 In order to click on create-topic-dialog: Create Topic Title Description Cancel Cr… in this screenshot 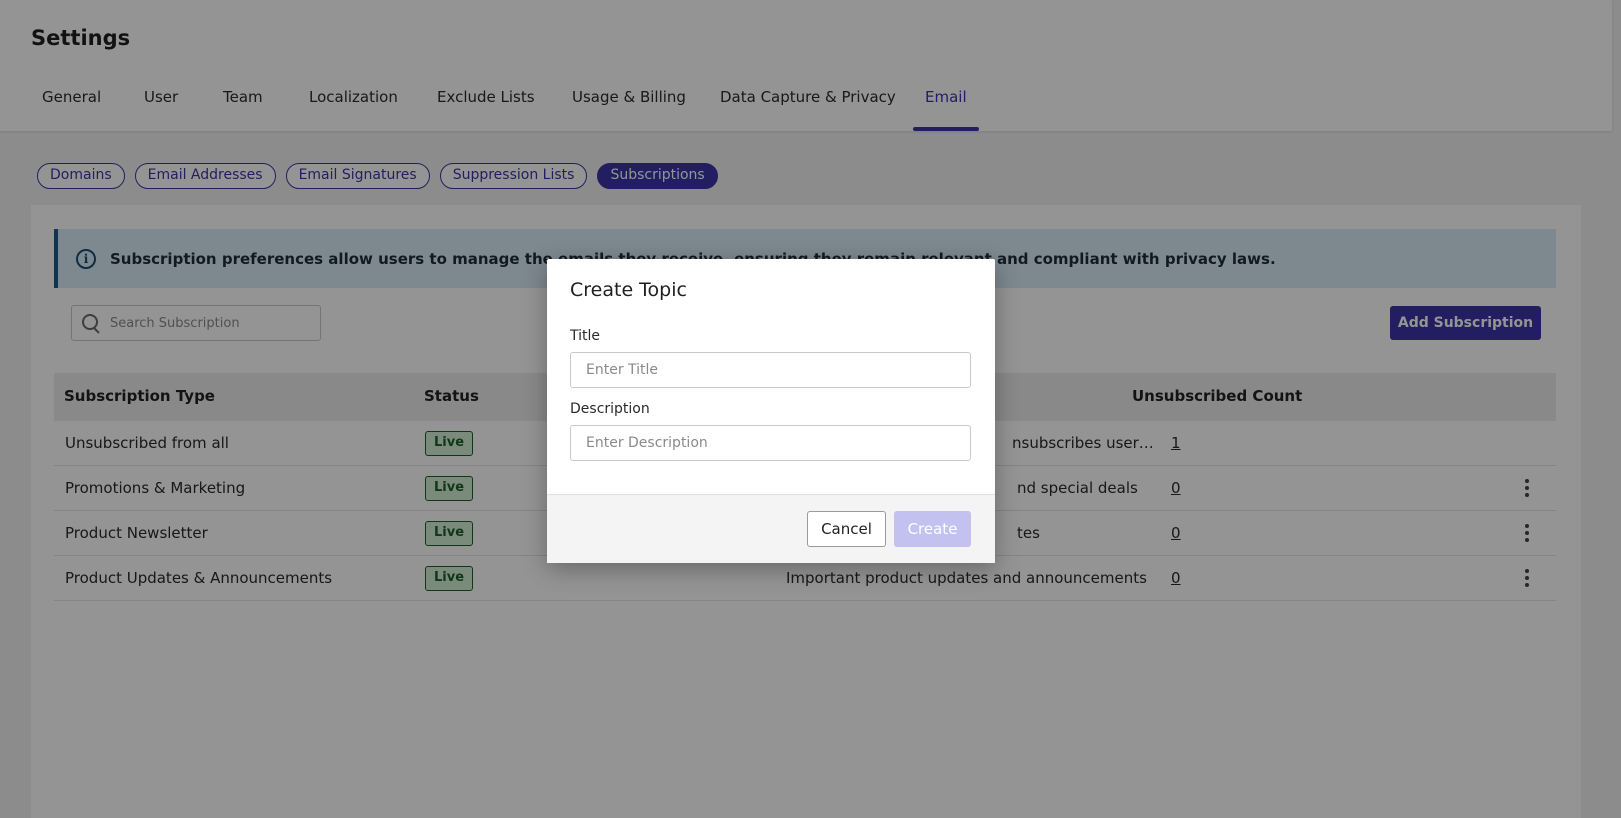, I will do `click(771, 411)`.